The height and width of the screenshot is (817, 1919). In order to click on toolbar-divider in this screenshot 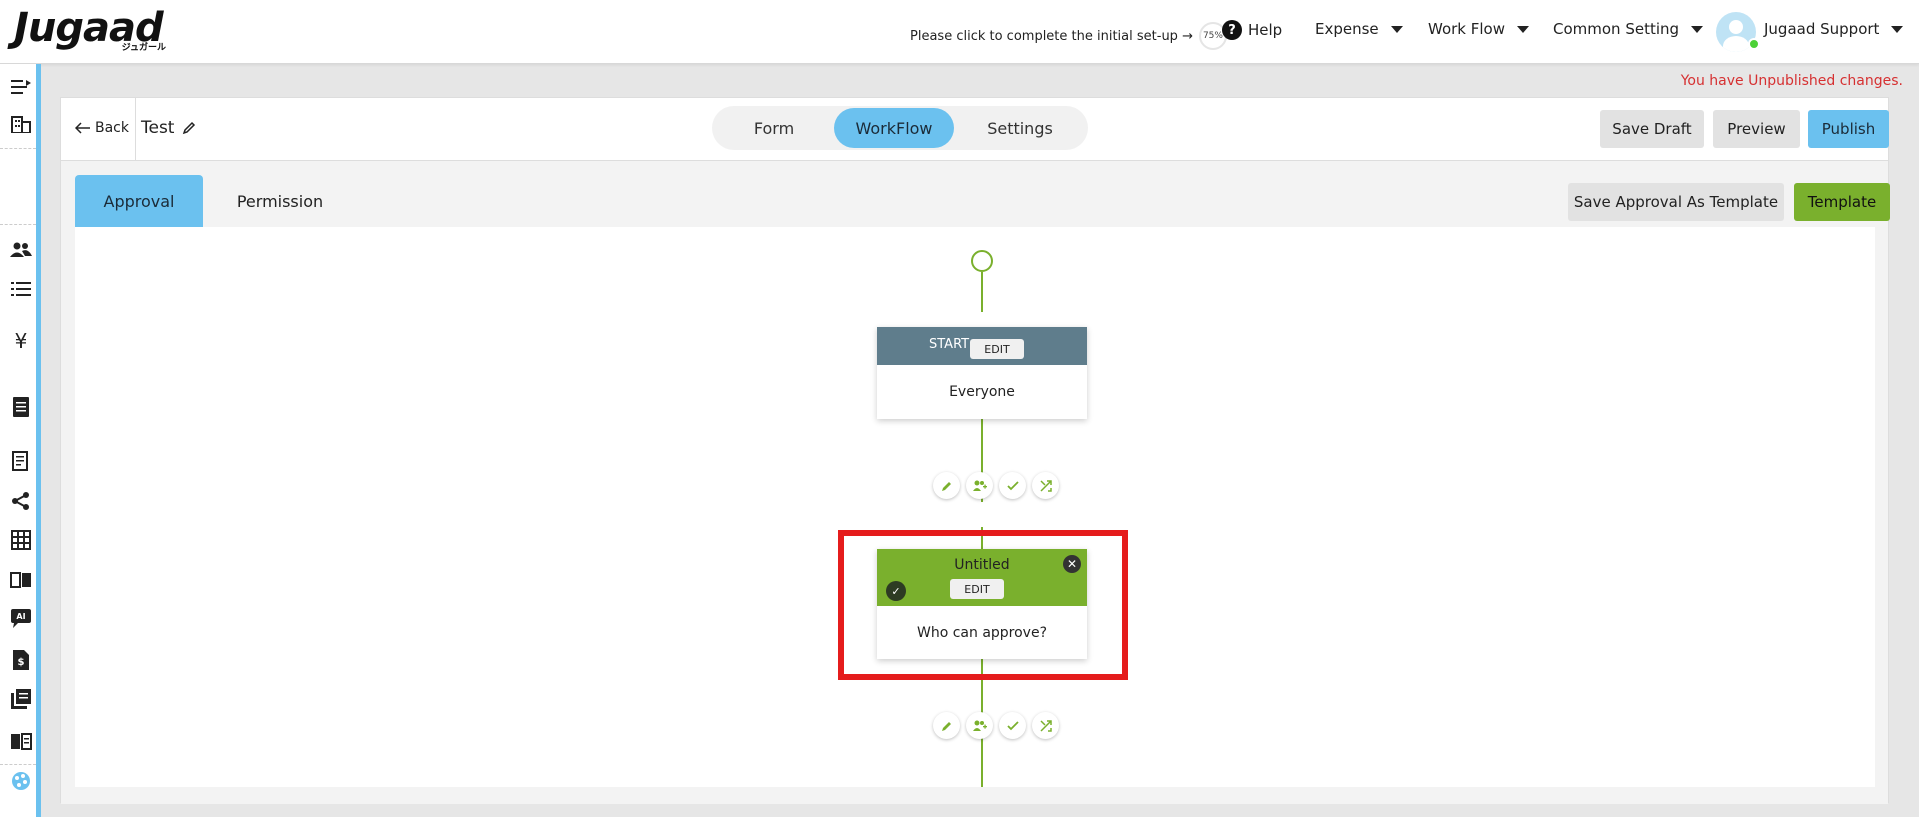, I will do `click(135, 129)`.